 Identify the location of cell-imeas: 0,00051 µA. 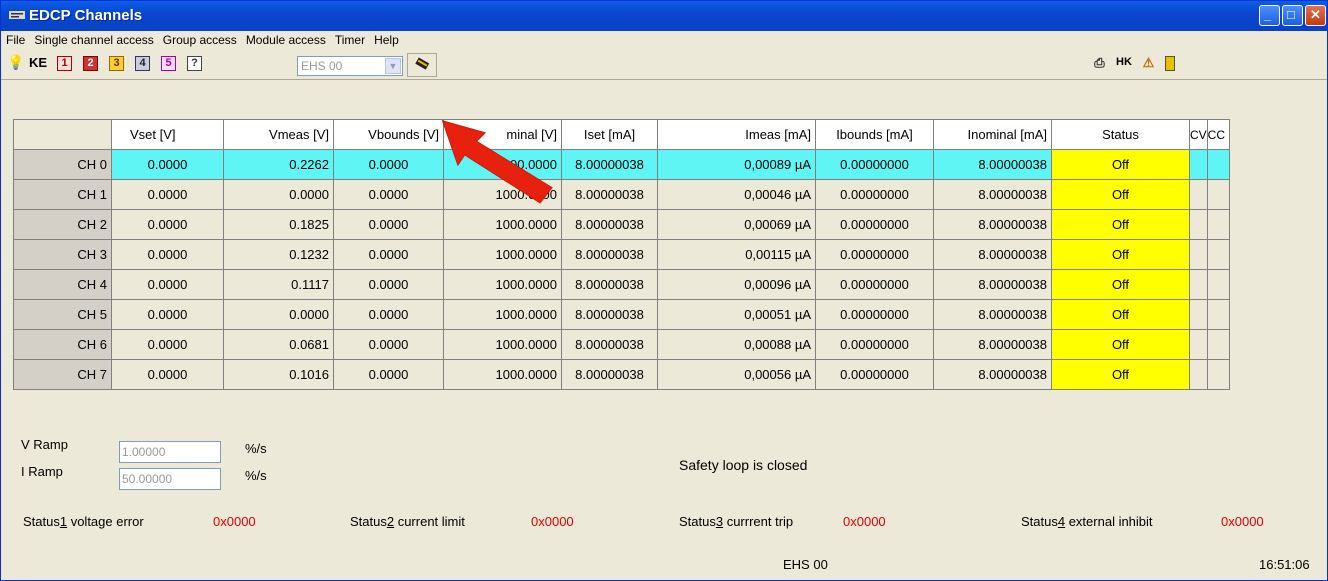
(736, 314).